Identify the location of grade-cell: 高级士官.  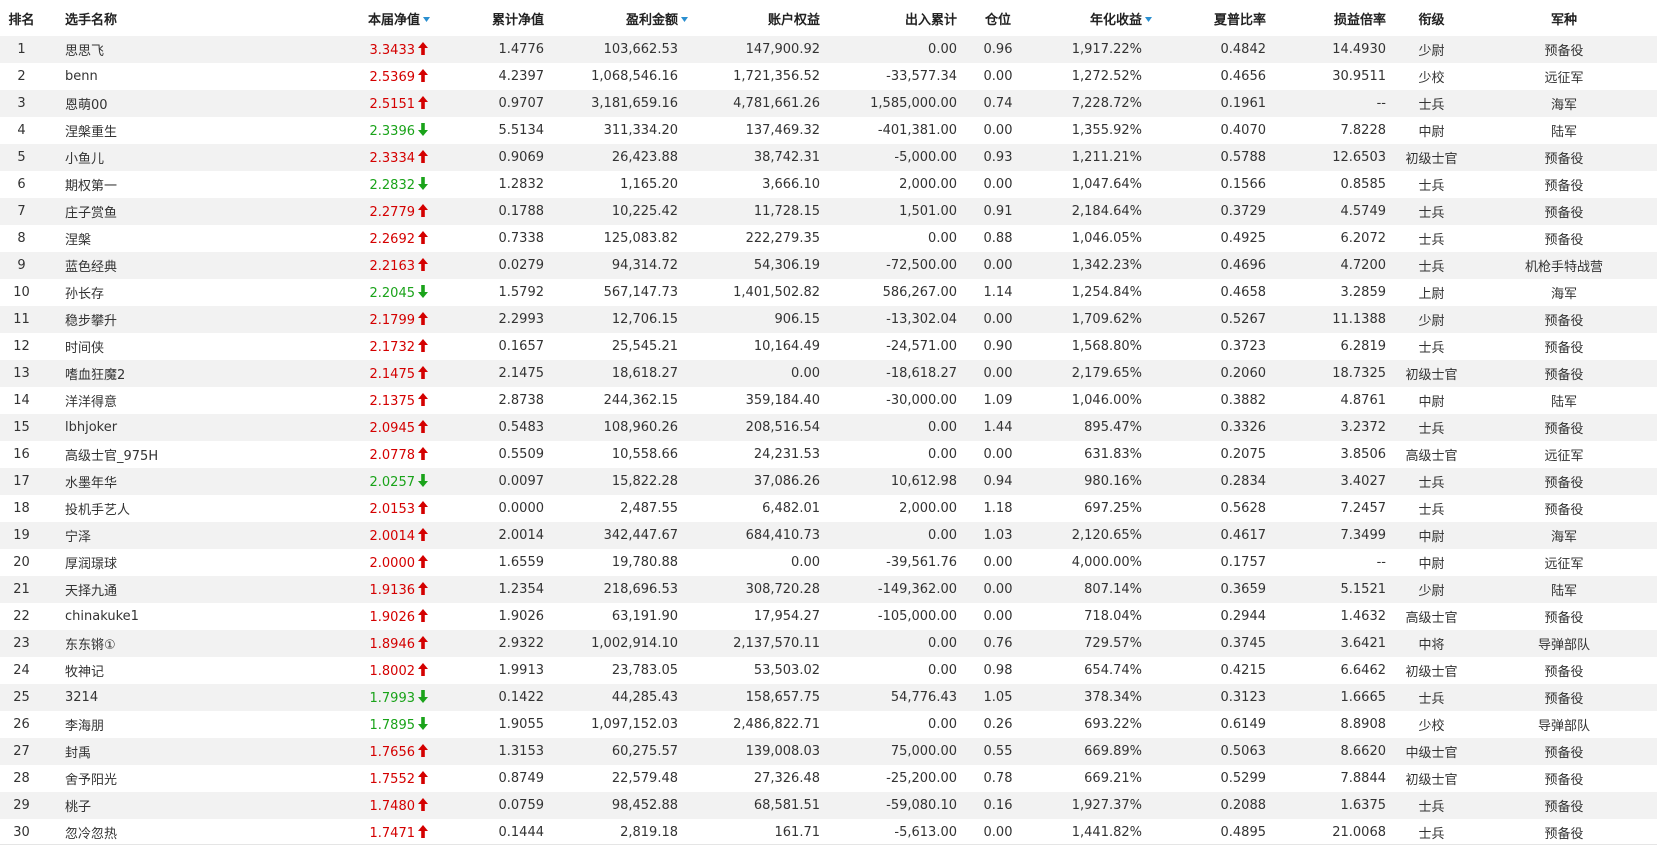
(1431, 618).